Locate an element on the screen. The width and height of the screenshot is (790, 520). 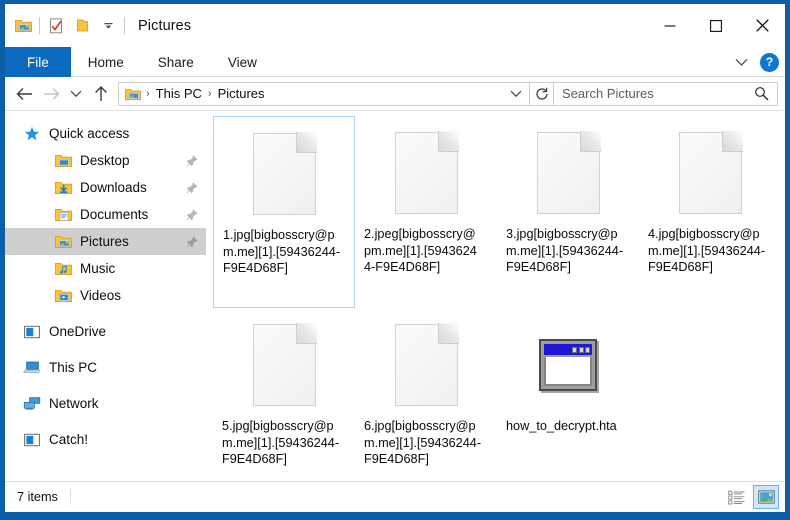
minimize-button is located at coordinates (670, 25).